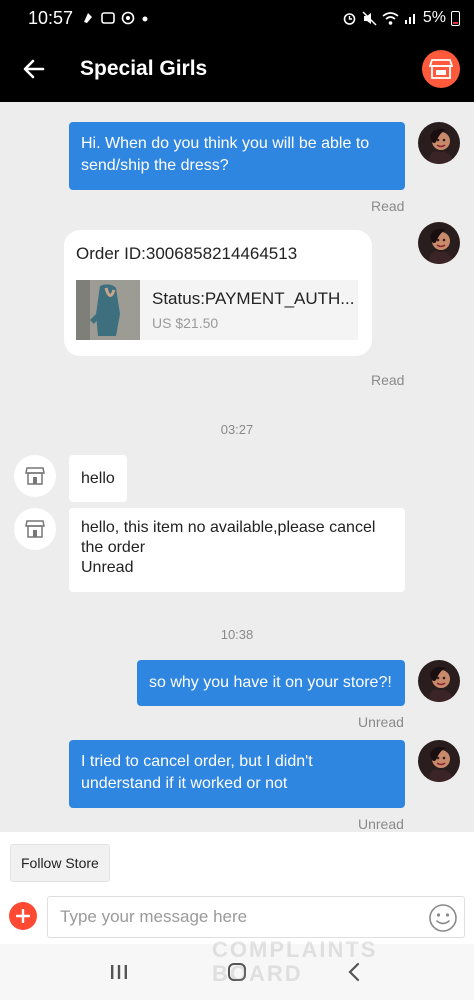 The height and width of the screenshot is (1000, 474). I want to click on plus-icon, so click(23, 916).